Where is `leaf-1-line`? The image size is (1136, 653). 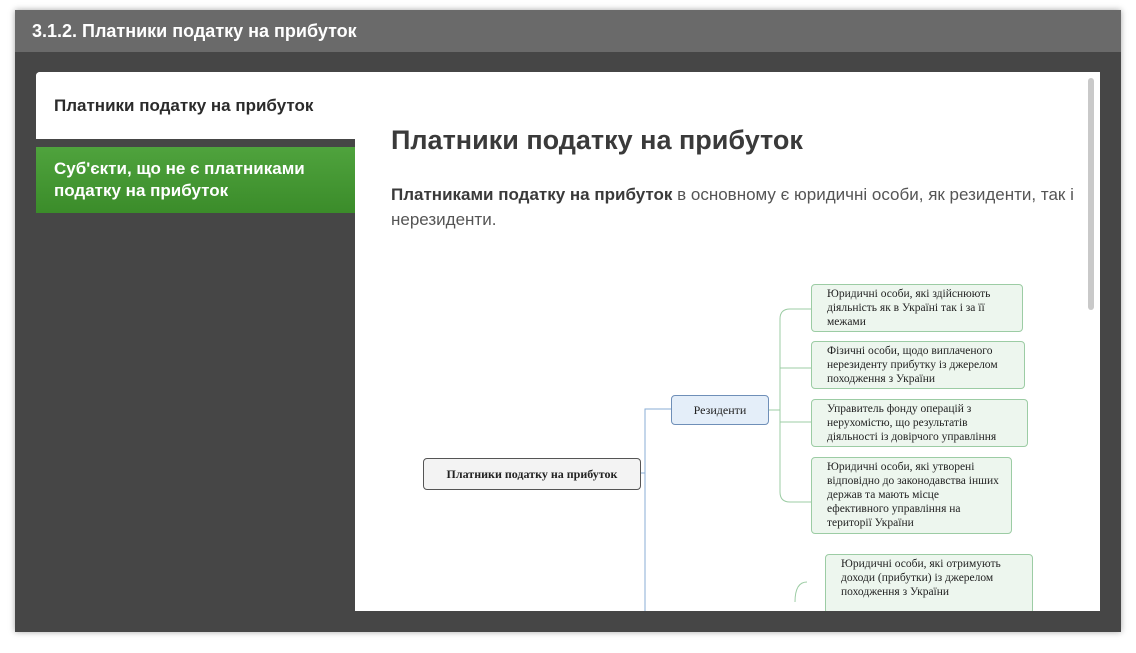 leaf-1-line is located at coordinates (795, 359).